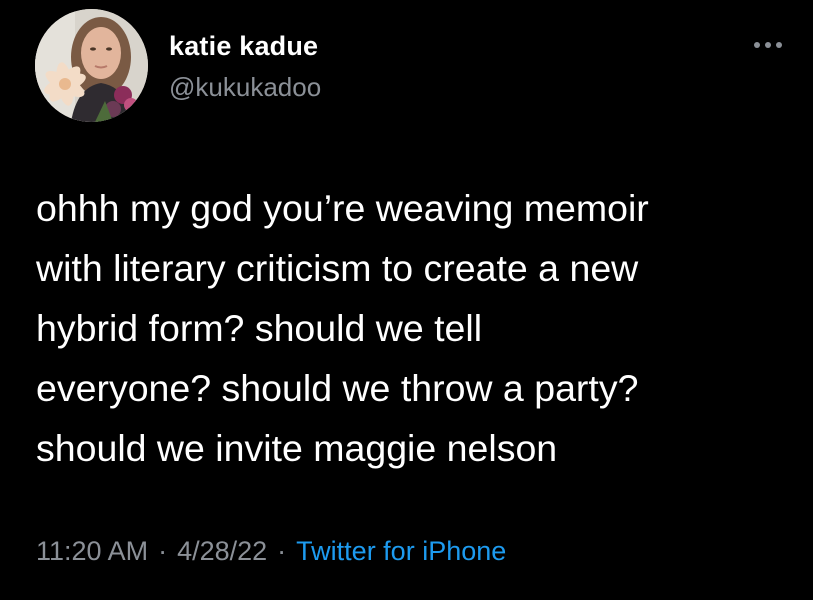  I want to click on more-options-button, so click(768, 45).